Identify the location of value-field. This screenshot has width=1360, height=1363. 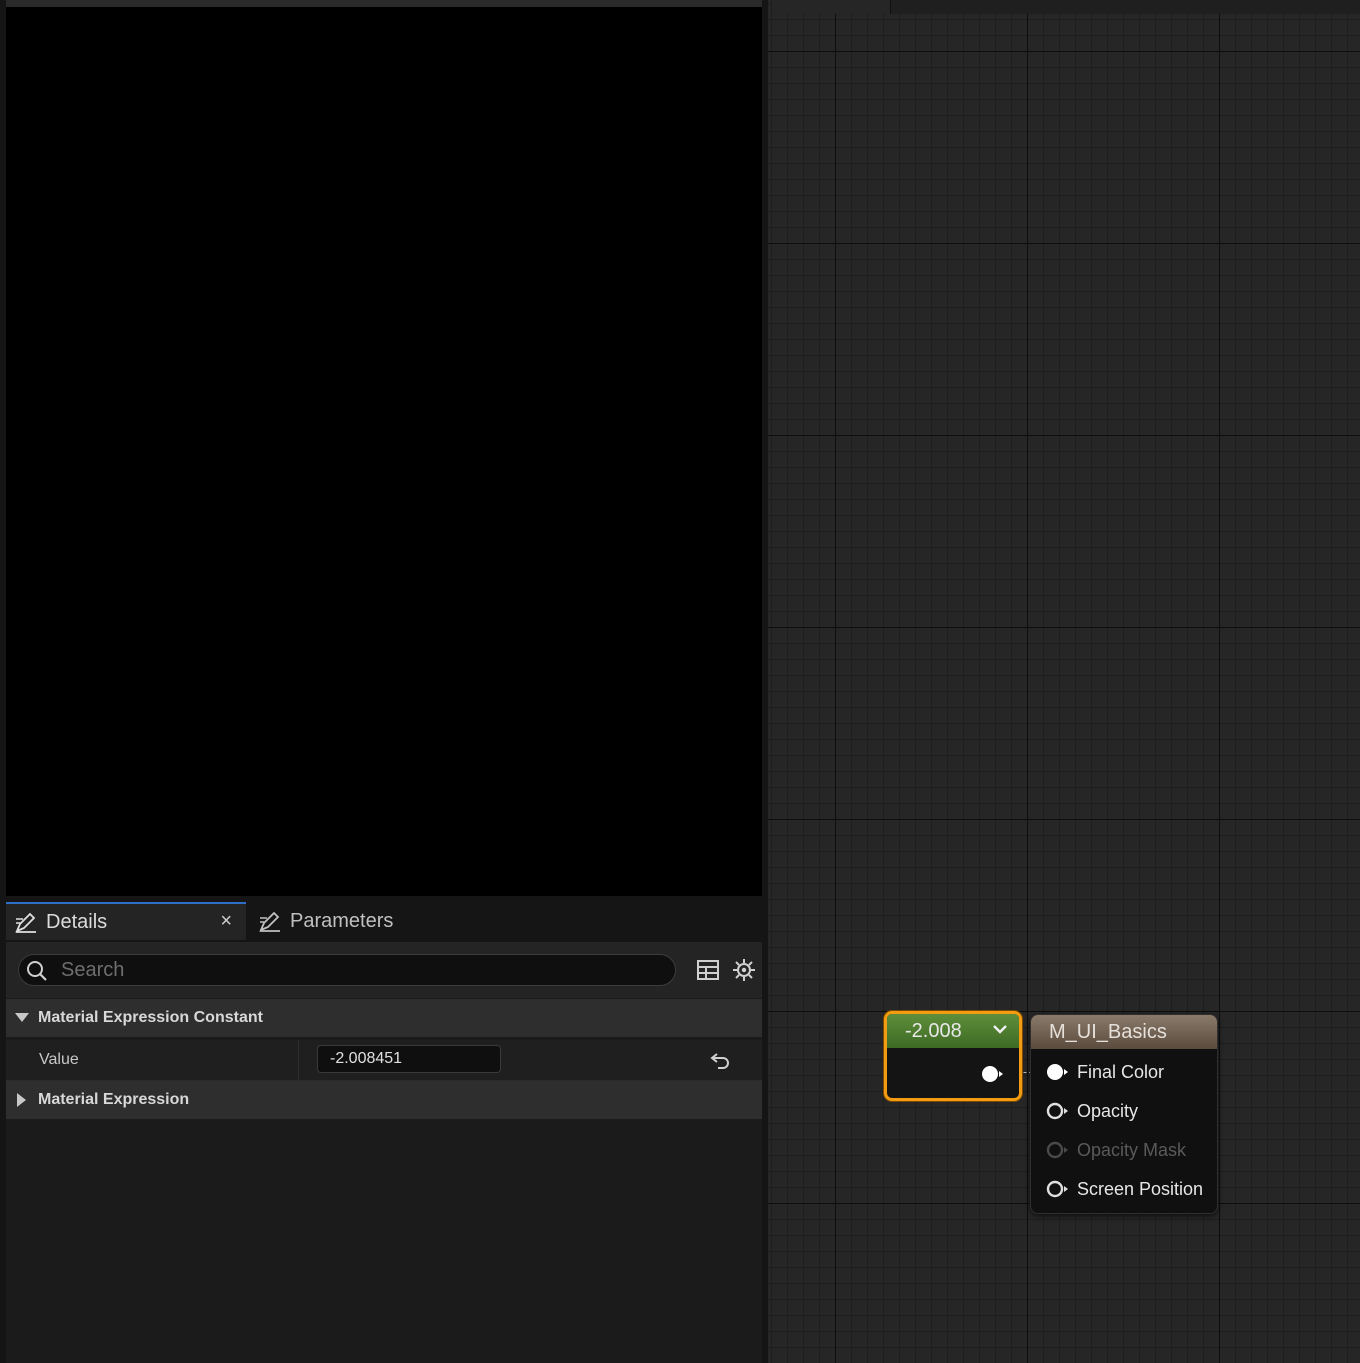
(409, 1059).